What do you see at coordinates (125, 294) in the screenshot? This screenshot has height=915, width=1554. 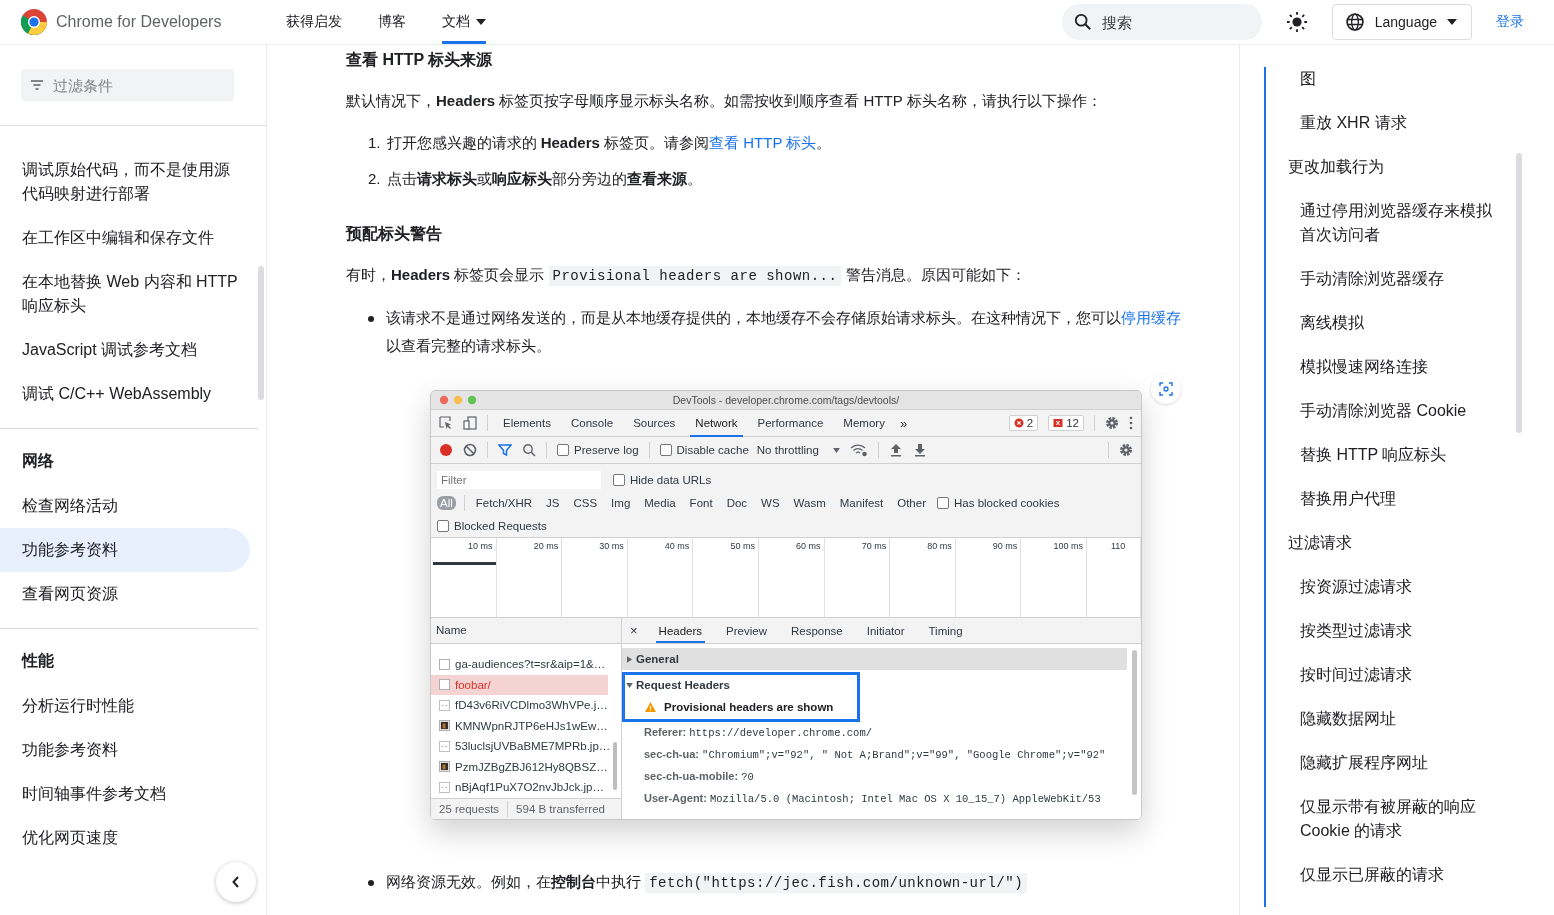 I see `sidebar-item: 在本地替换 Web 内容和 HTTP 响应标头` at bounding box center [125, 294].